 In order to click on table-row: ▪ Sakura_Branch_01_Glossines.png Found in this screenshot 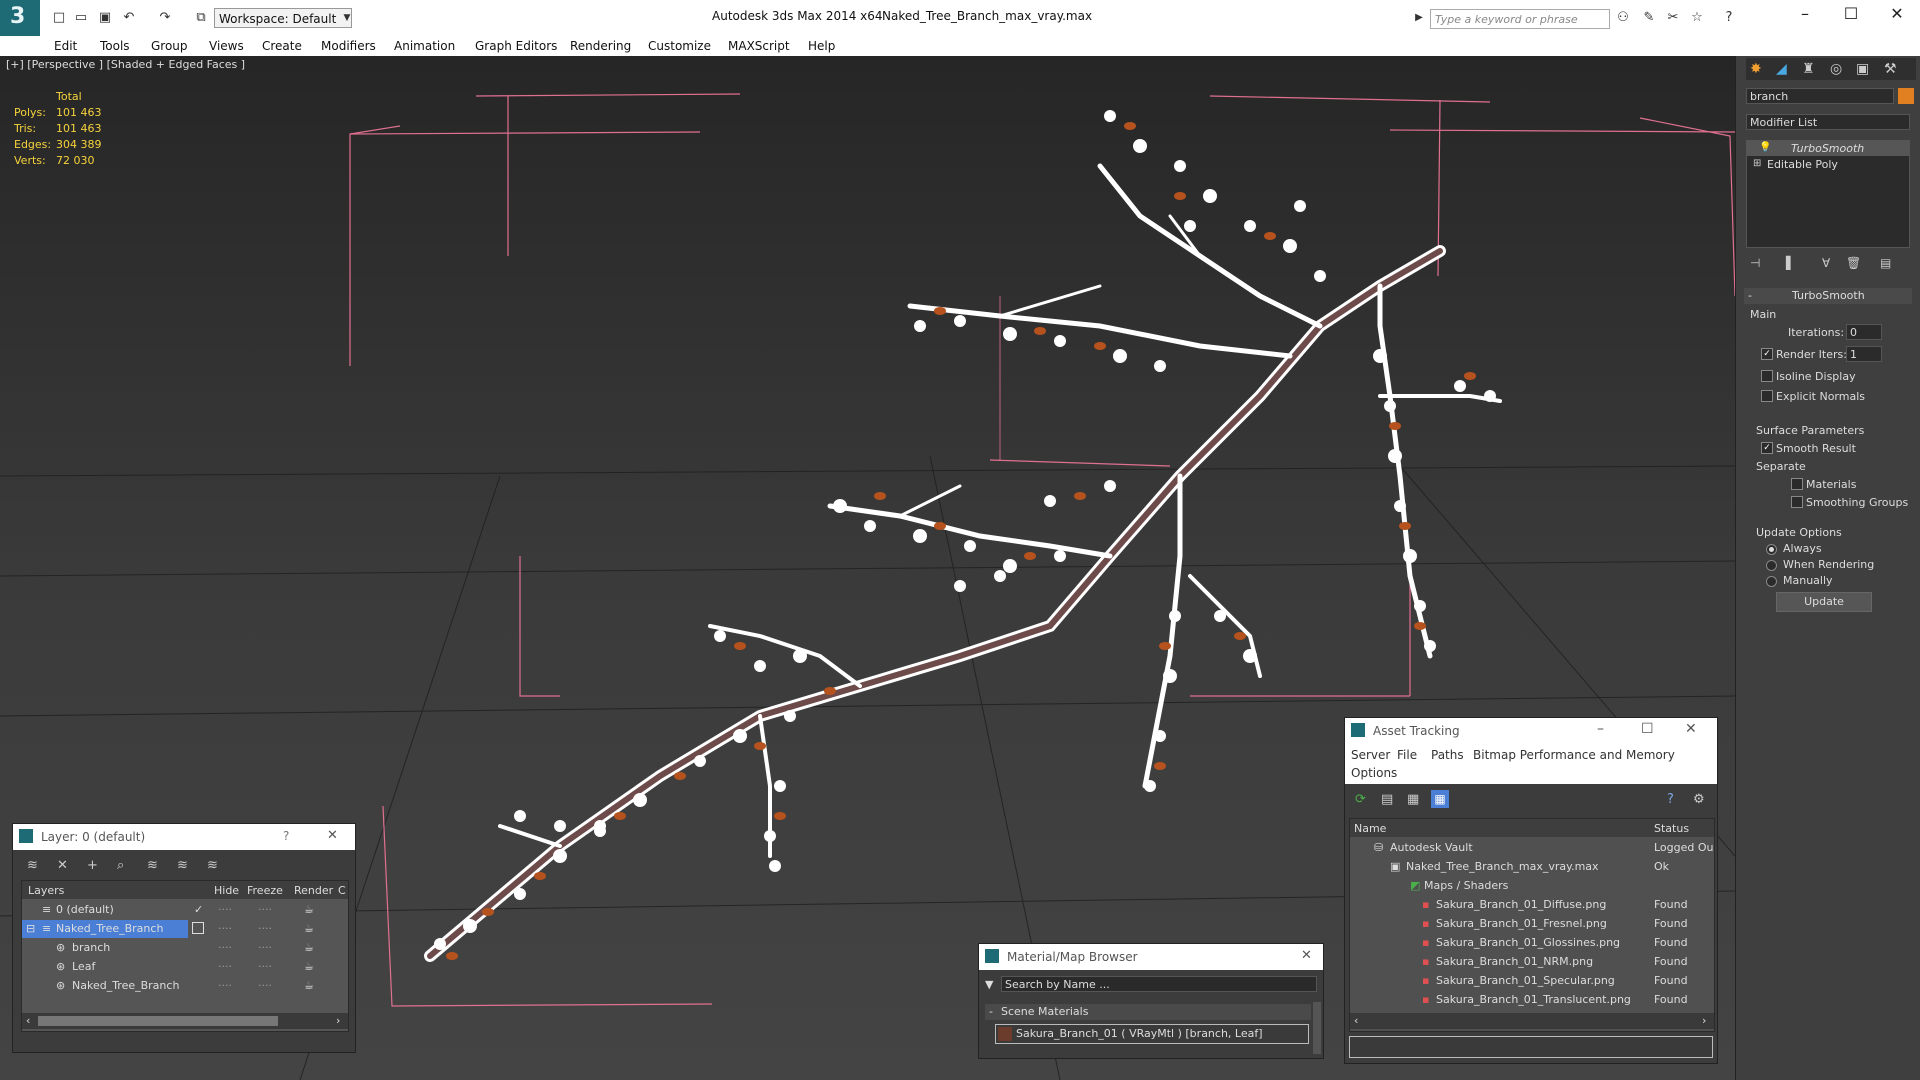, I will do `click(1532, 943)`.